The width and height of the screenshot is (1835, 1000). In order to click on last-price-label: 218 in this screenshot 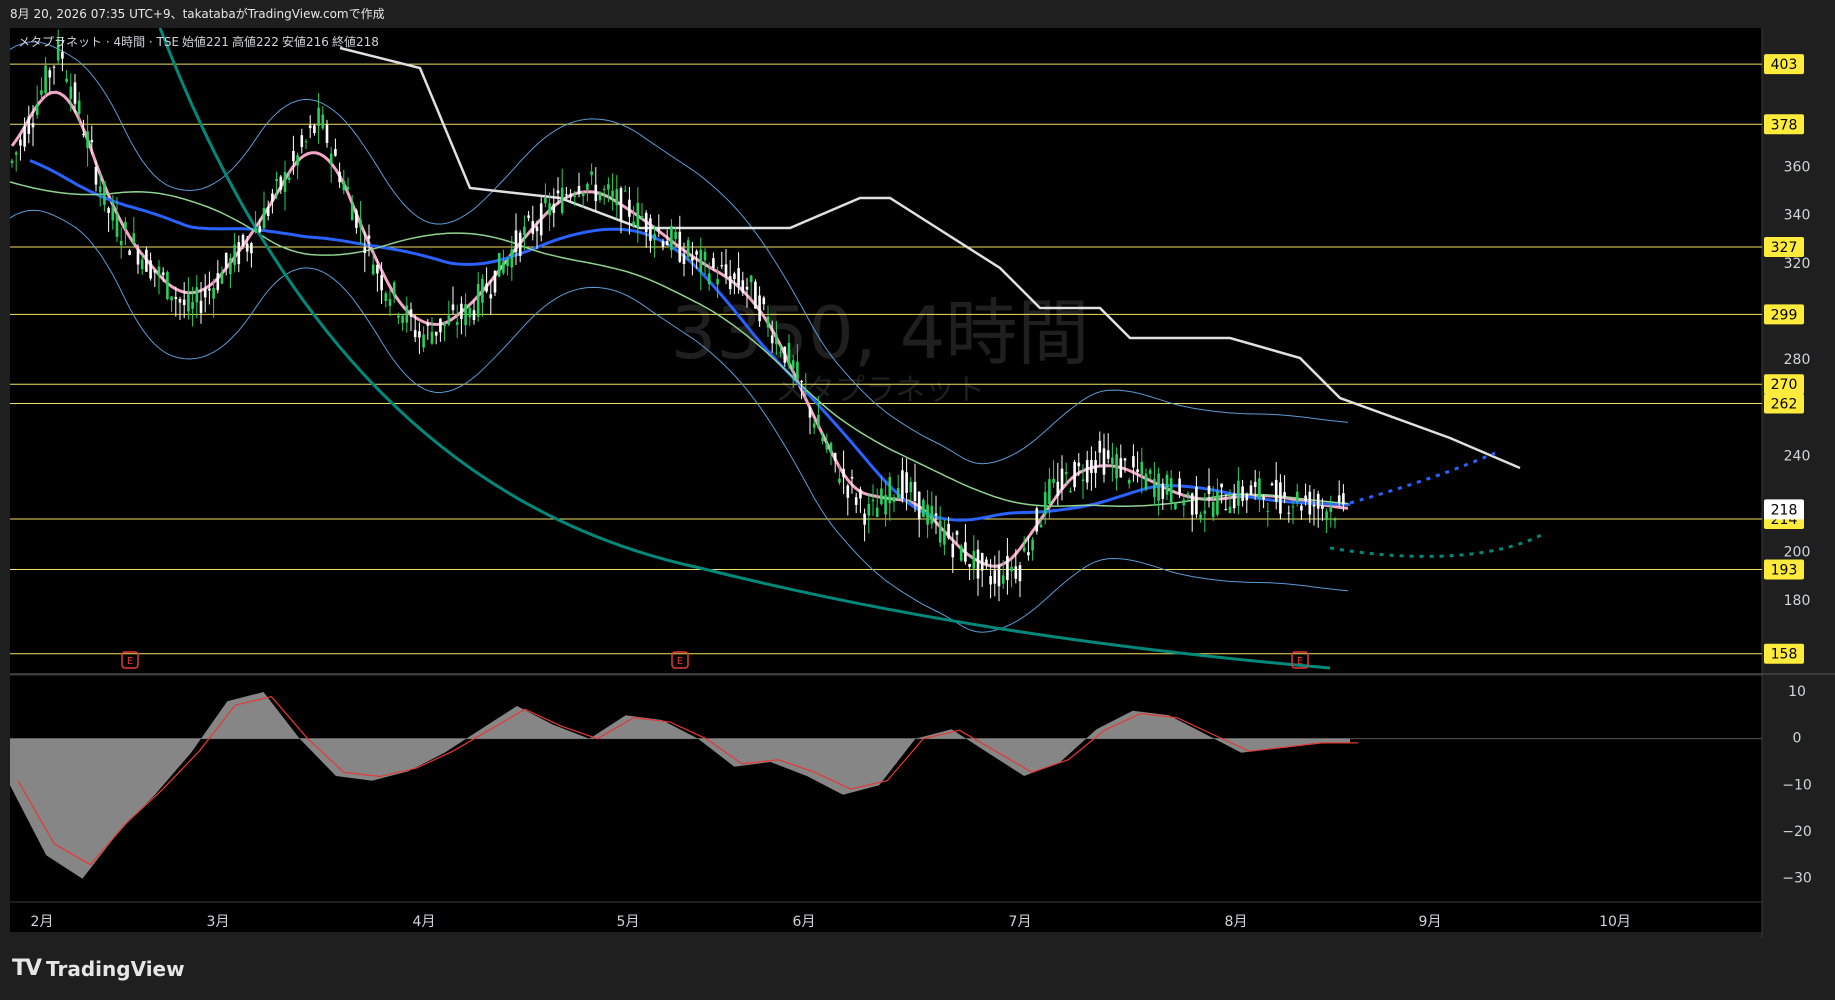, I will do `click(1784, 510)`.